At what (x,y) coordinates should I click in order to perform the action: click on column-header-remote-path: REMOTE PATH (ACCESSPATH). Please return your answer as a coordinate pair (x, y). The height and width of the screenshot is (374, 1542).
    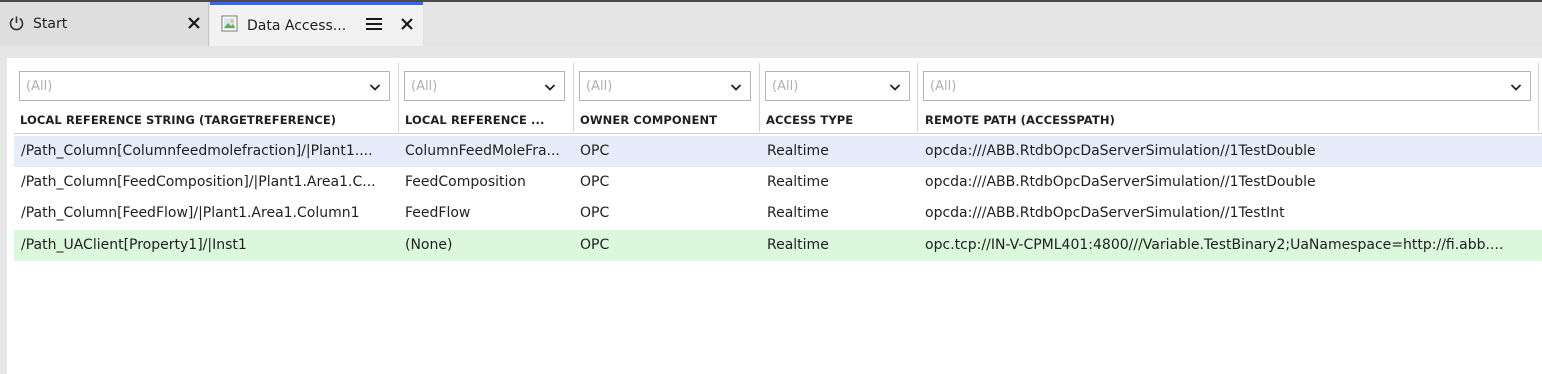
    Looking at the image, I should click on (1020, 120).